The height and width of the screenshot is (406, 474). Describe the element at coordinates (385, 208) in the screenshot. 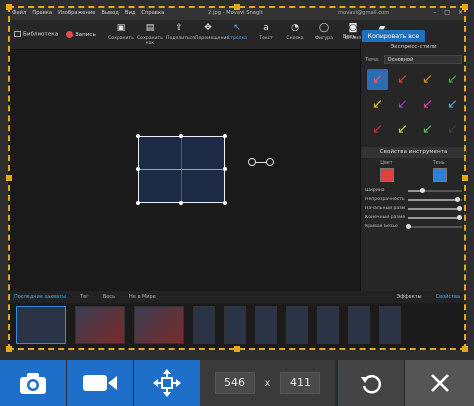

I see `slider-label: Начальный размер` at that location.